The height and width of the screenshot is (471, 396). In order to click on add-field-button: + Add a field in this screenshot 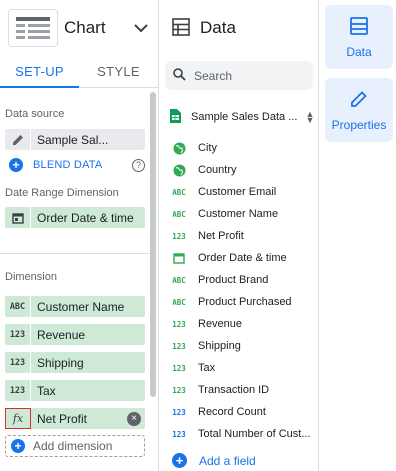, I will do `click(214, 460)`.